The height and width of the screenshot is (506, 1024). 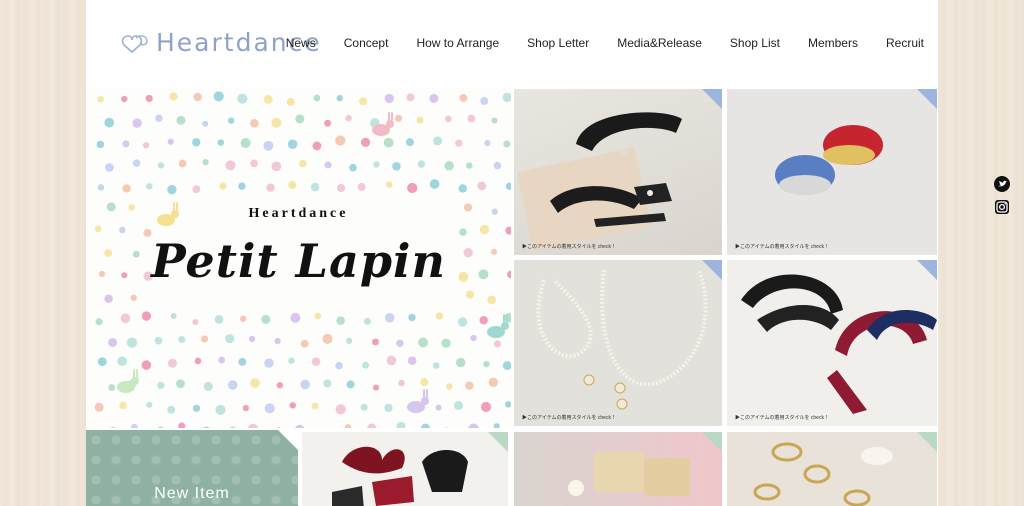 I want to click on nav-shop-list: Shop List, so click(x=755, y=43).